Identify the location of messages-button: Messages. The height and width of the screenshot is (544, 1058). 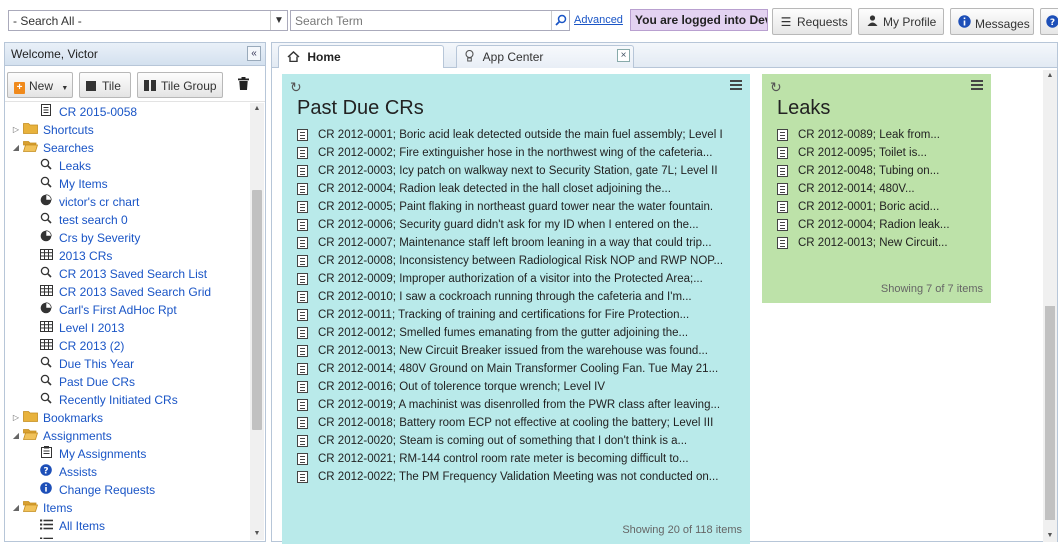
(992, 21).